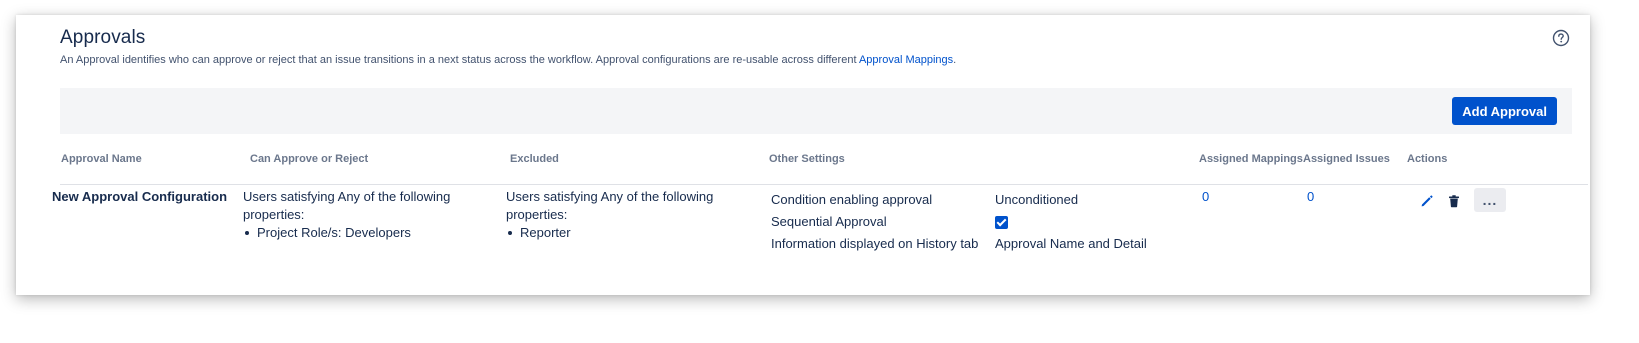  I want to click on description-end: ., so click(955, 60).